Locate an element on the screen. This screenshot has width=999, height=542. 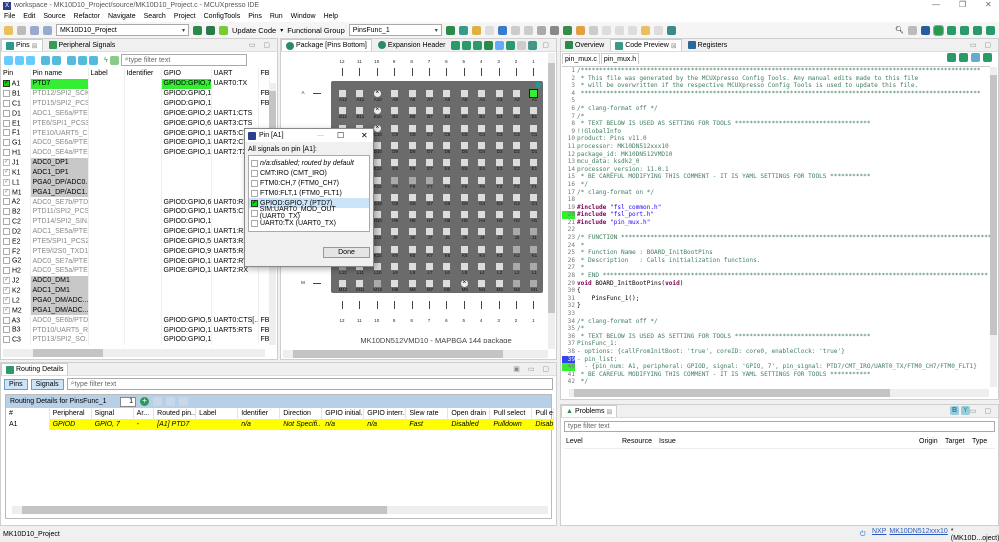
signals-toggle-button: Signals is located at coordinates (47, 384).